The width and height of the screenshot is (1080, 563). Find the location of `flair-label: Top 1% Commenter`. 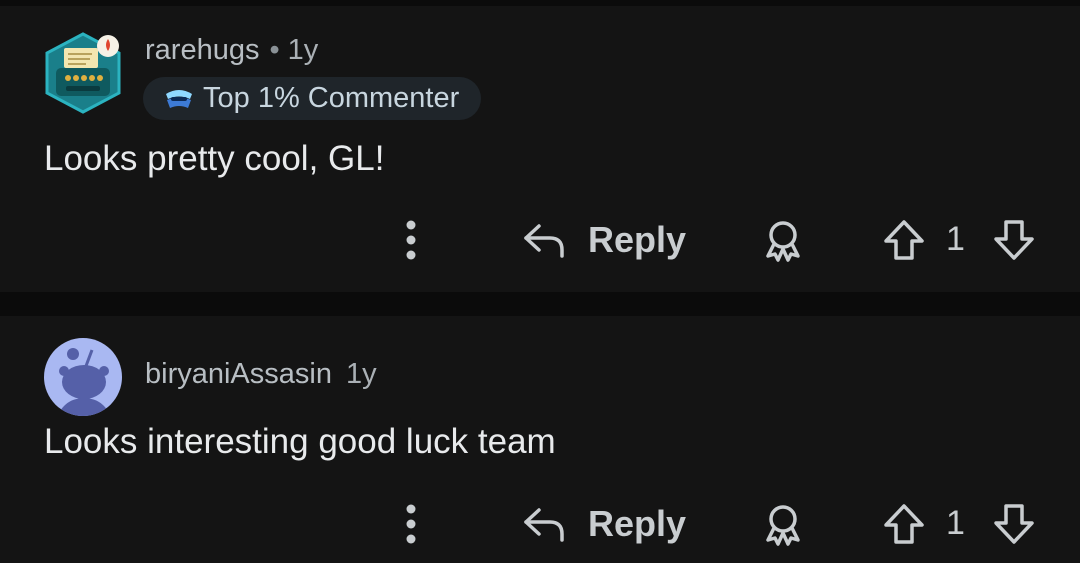

flair-label: Top 1% Commenter is located at coordinates (331, 98).